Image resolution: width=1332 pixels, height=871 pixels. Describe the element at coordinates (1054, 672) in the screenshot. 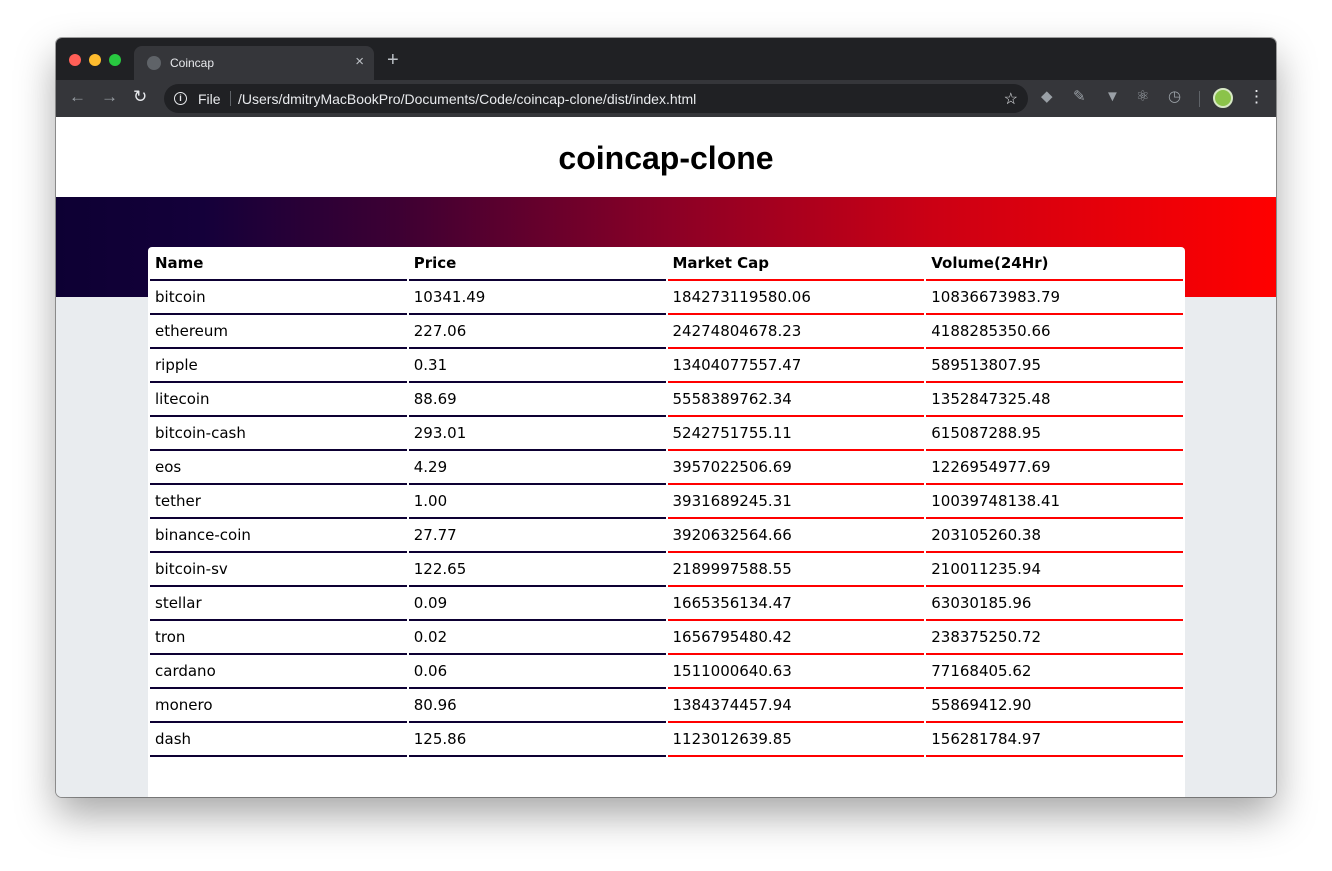

I see `cell-volume: 77168405.62` at that location.